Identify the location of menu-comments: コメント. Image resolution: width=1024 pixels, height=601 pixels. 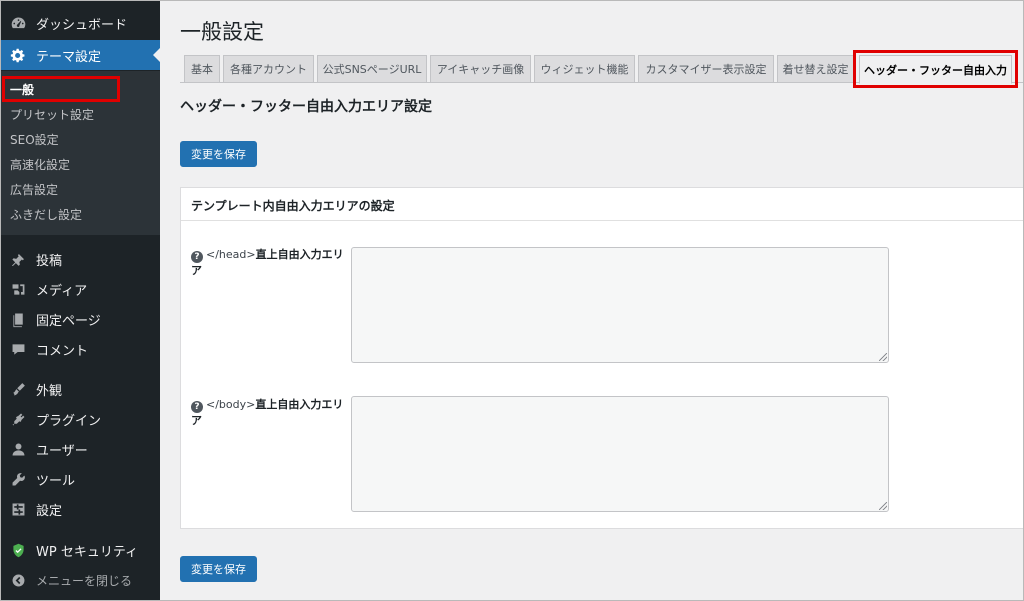
(80, 349).